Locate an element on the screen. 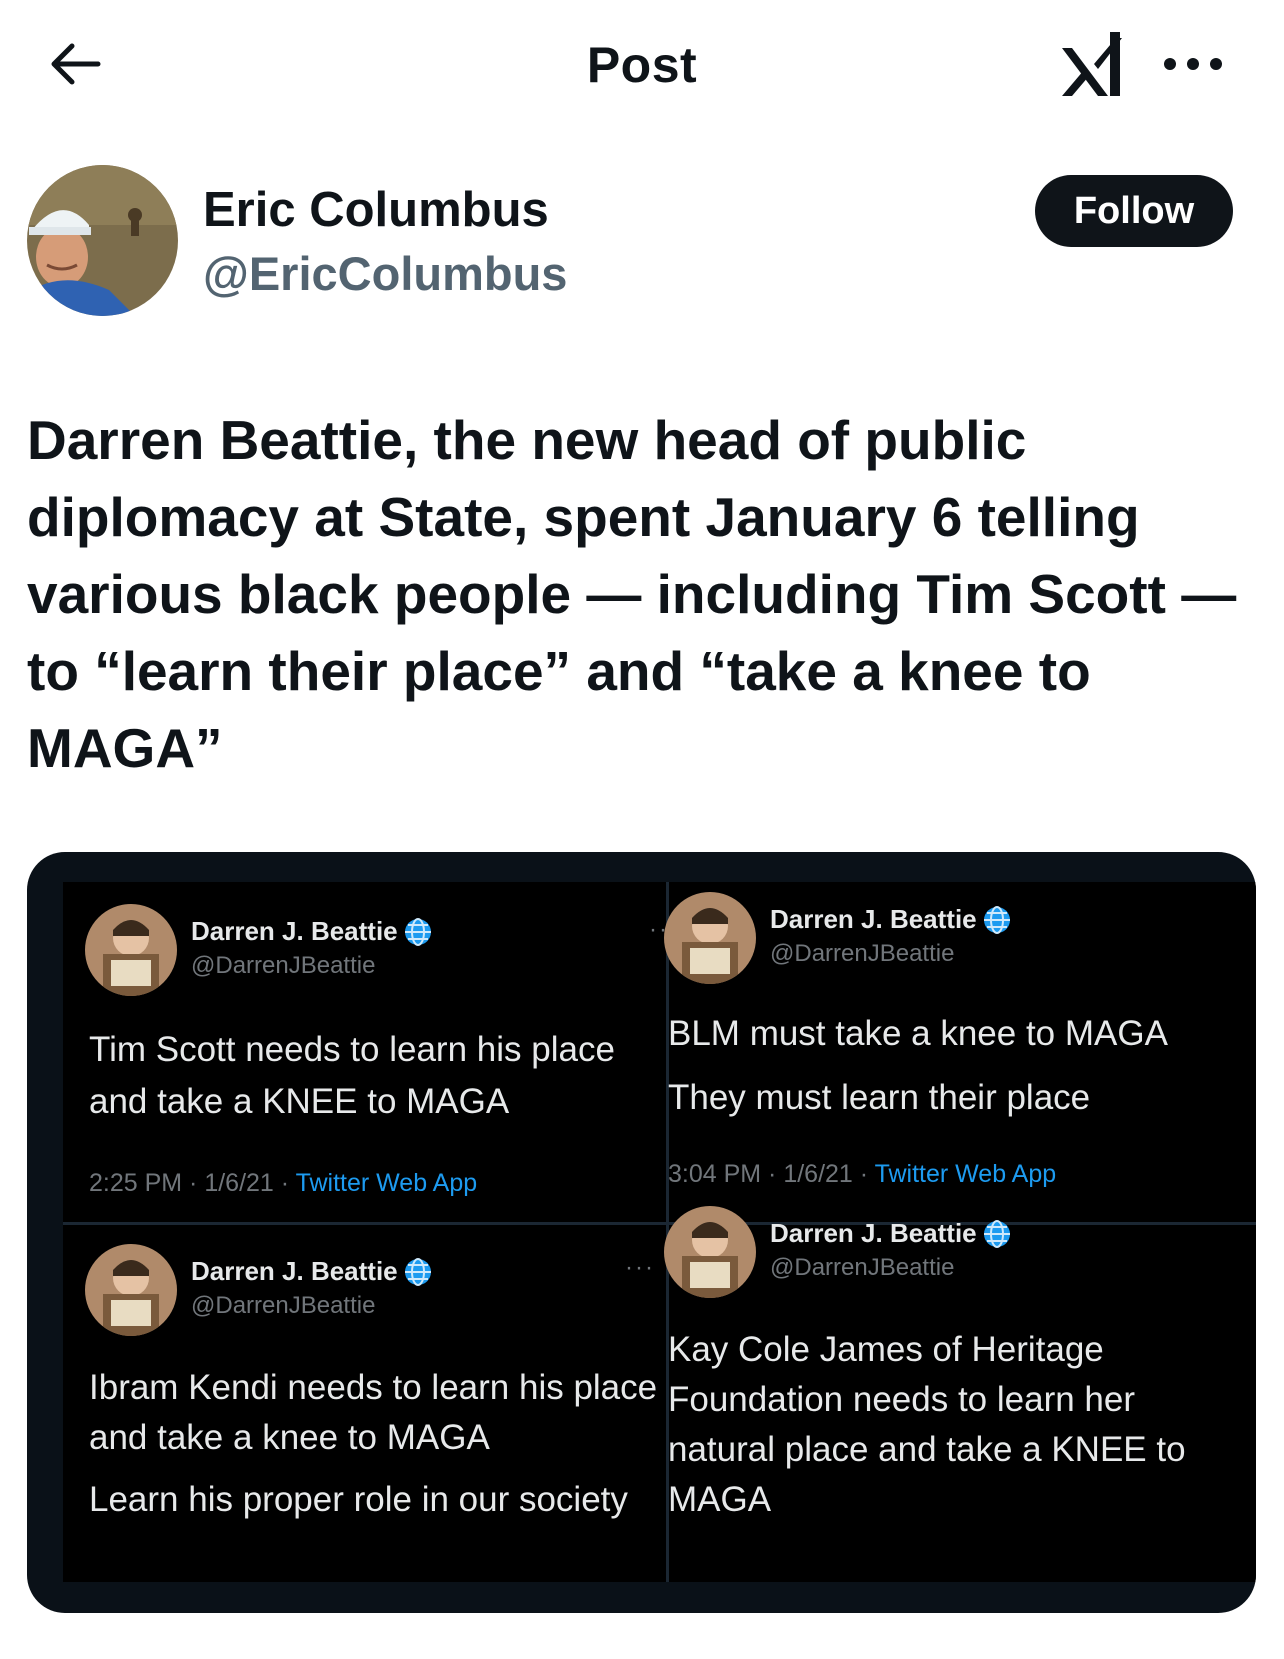 The image size is (1284, 1659). embedded-tweet-meta: 3:04 PM · 1/6/21 · Twitter Web App is located at coordinates (862, 1174).